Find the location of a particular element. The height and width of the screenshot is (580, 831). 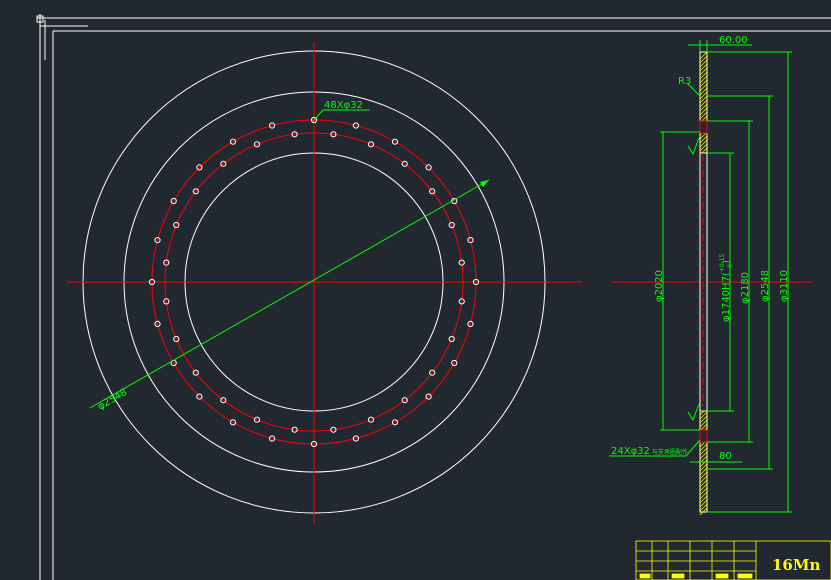

section-hole-leader is located at coordinates (693, 448).